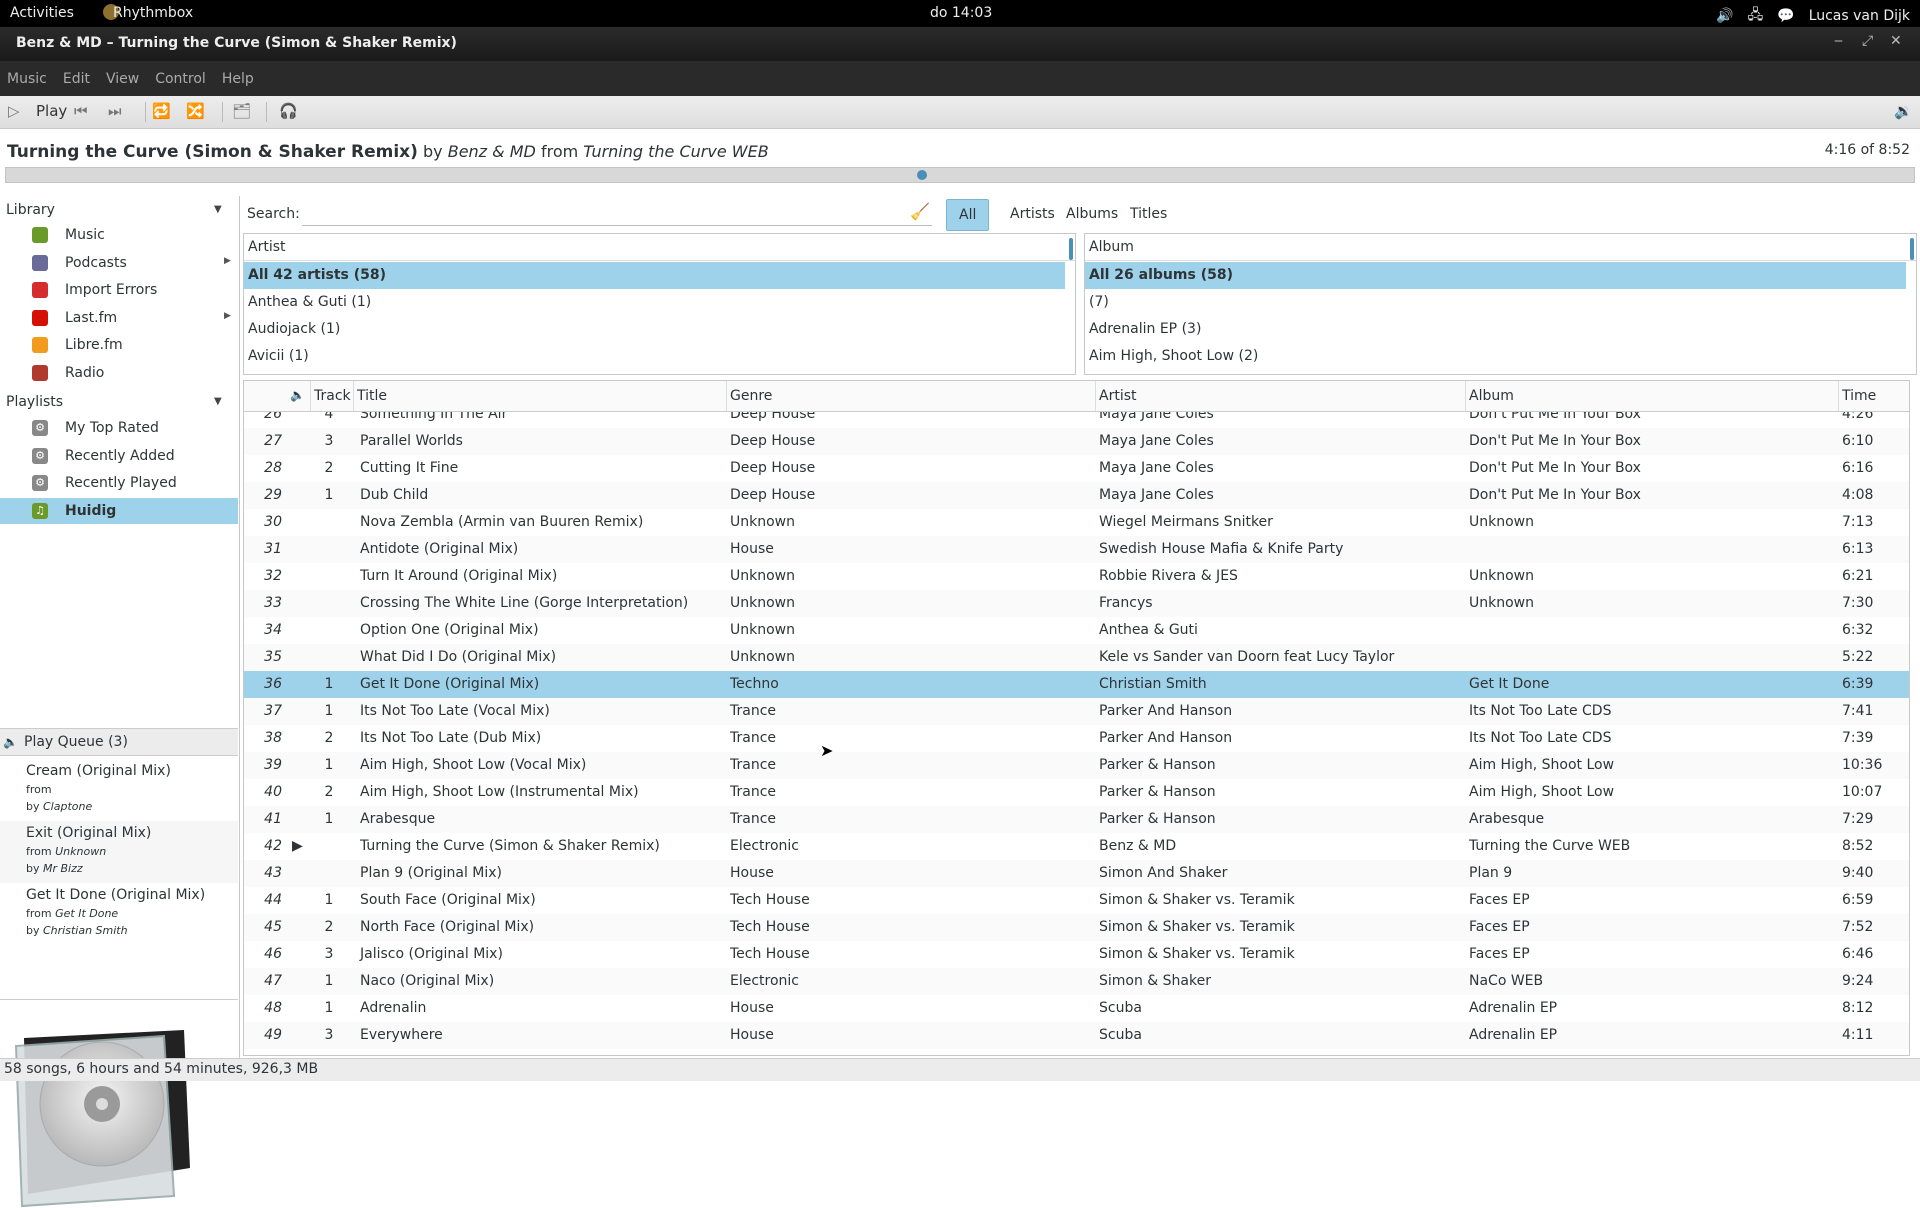  Describe the element at coordinates (1092, 214) in the screenshot. I see `filter-albums-button: Albums` at that location.